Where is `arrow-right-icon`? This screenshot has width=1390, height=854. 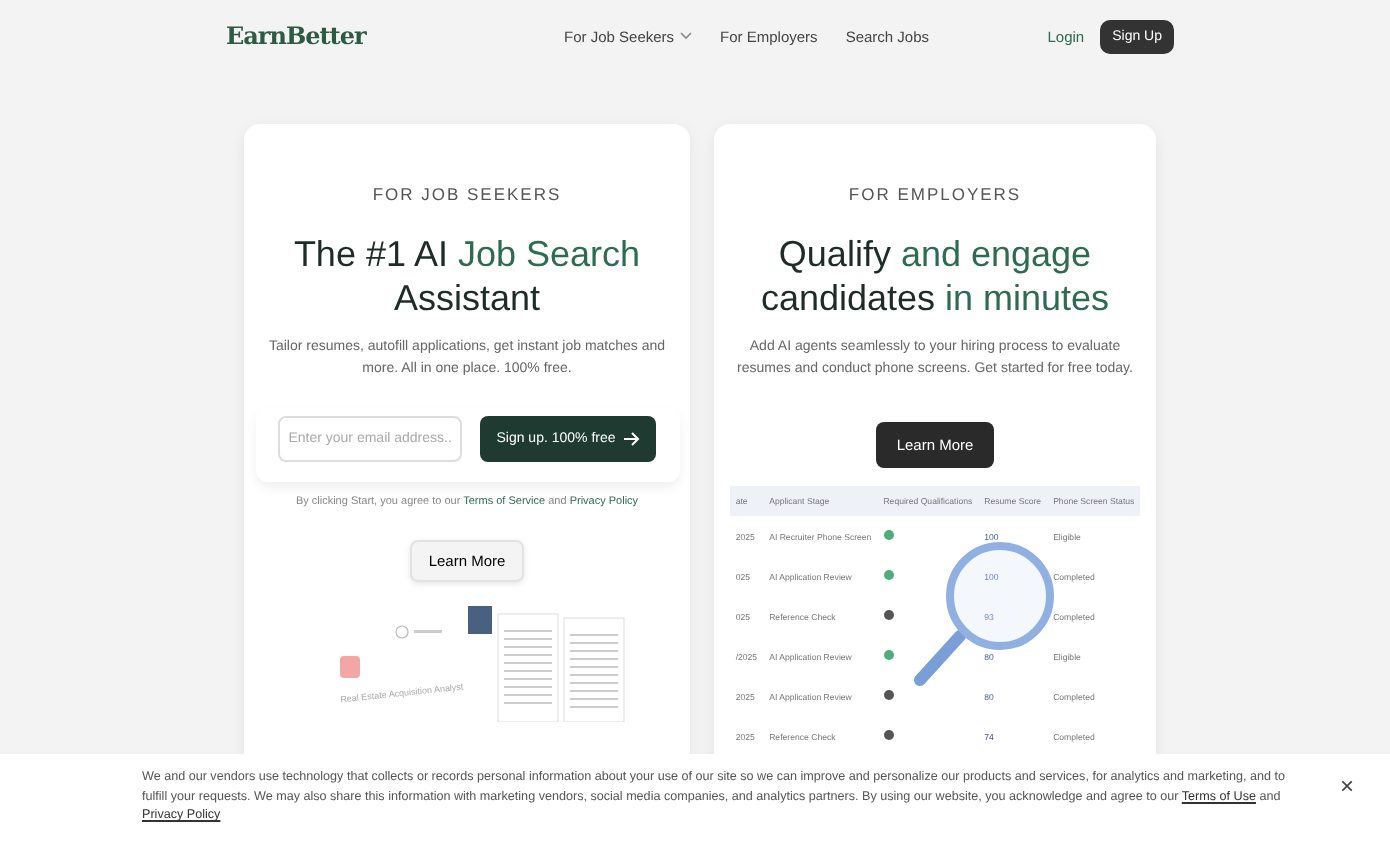
arrow-right-icon is located at coordinates (631, 439).